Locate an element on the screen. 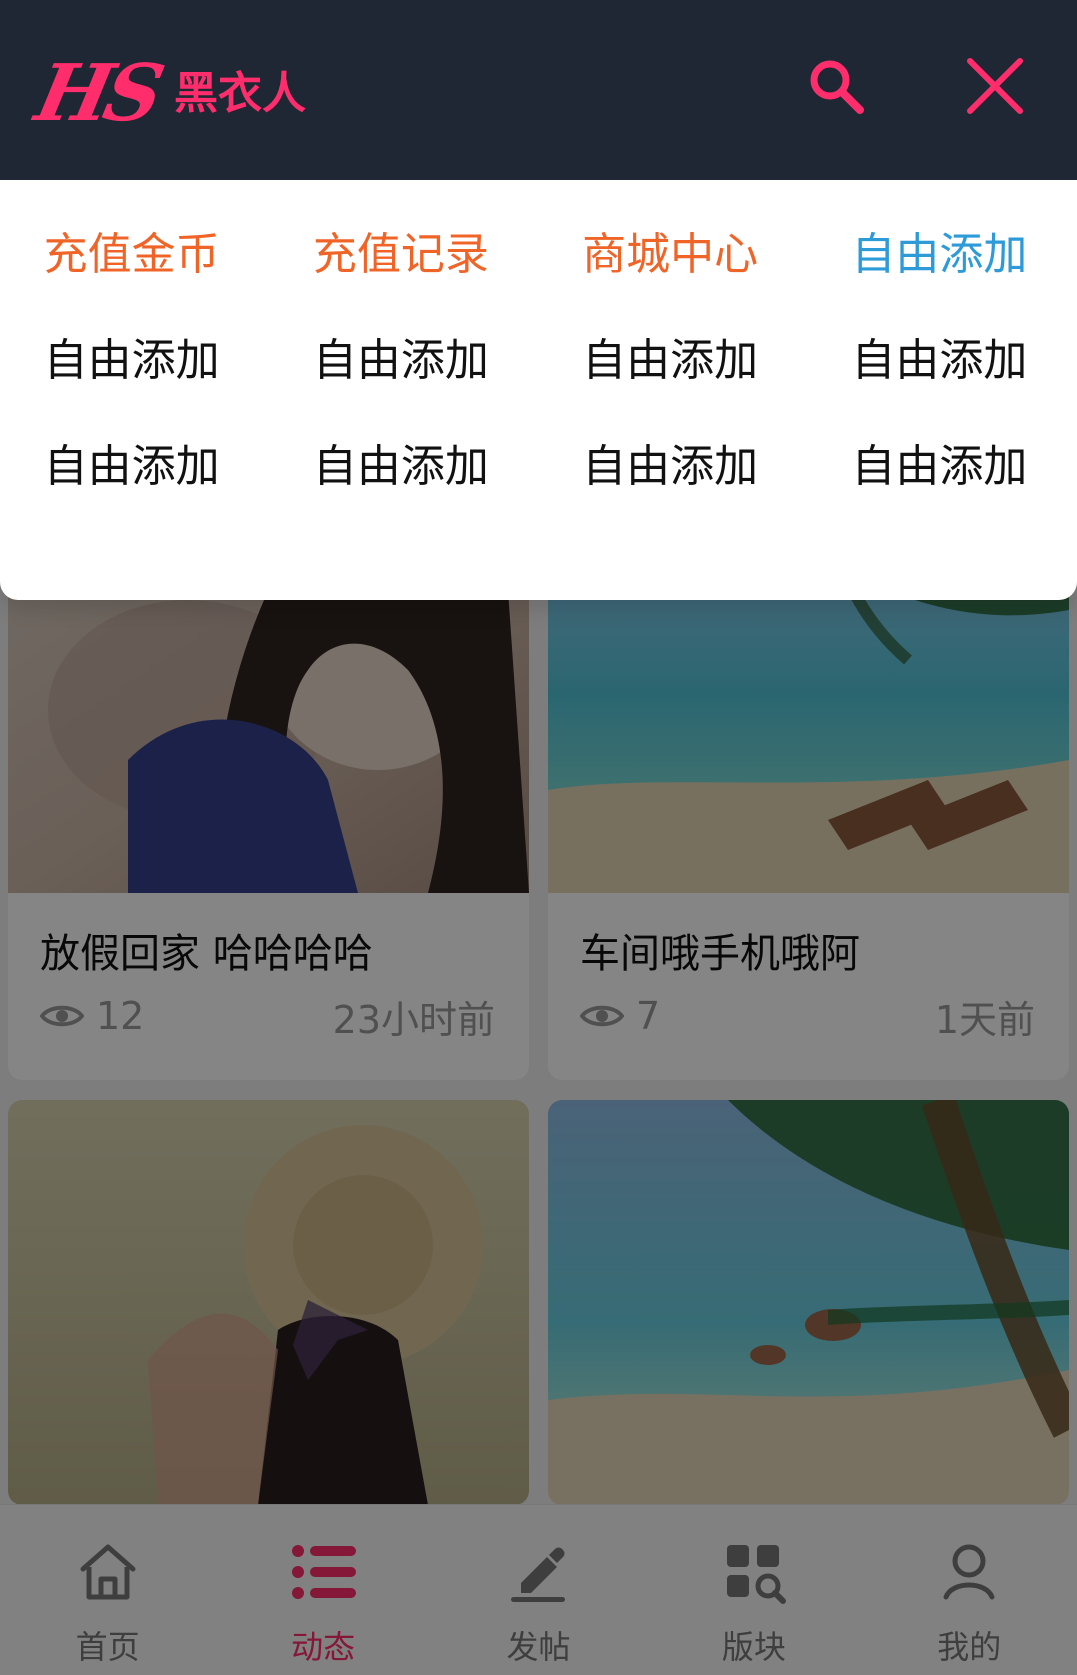 The width and height of the screenshot is (1077, 1675). brand-mark: HS is located at coordinates (97, 93).